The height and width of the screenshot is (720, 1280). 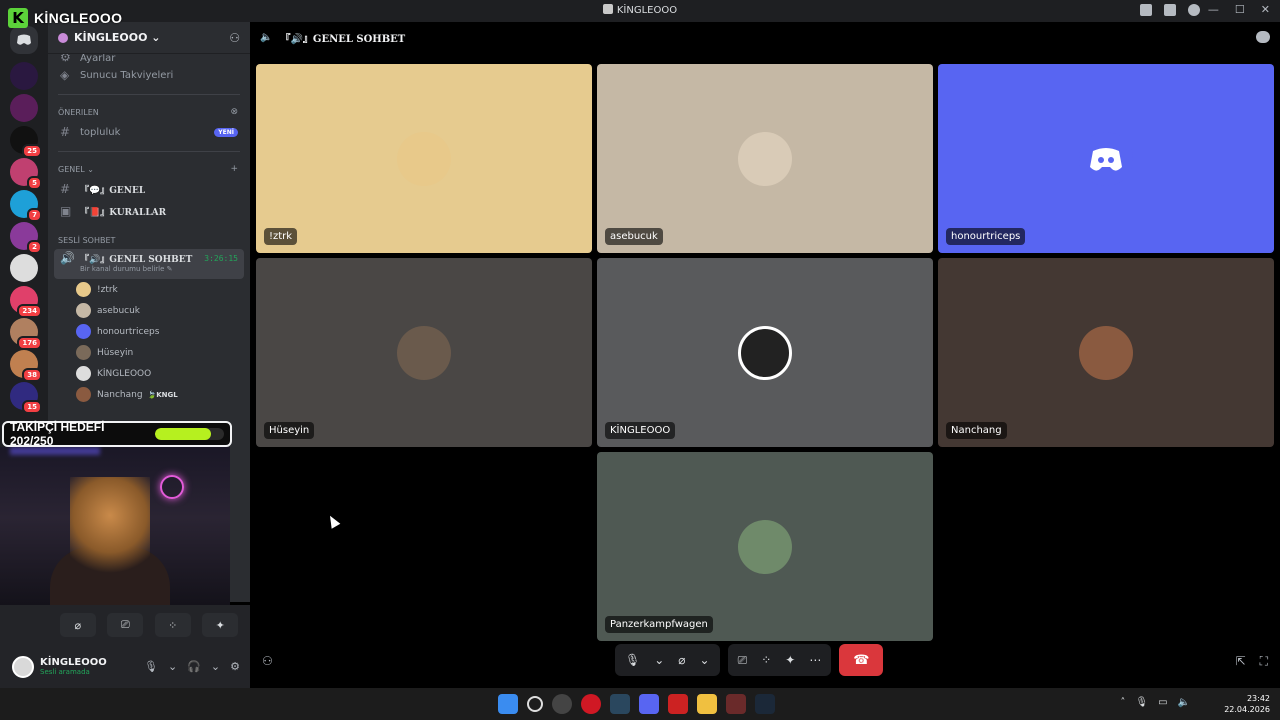 What do you see at coordinates (1146, 10) in the screenshot?
I see `bookmark-icon` at bounding box center [1146, 10].